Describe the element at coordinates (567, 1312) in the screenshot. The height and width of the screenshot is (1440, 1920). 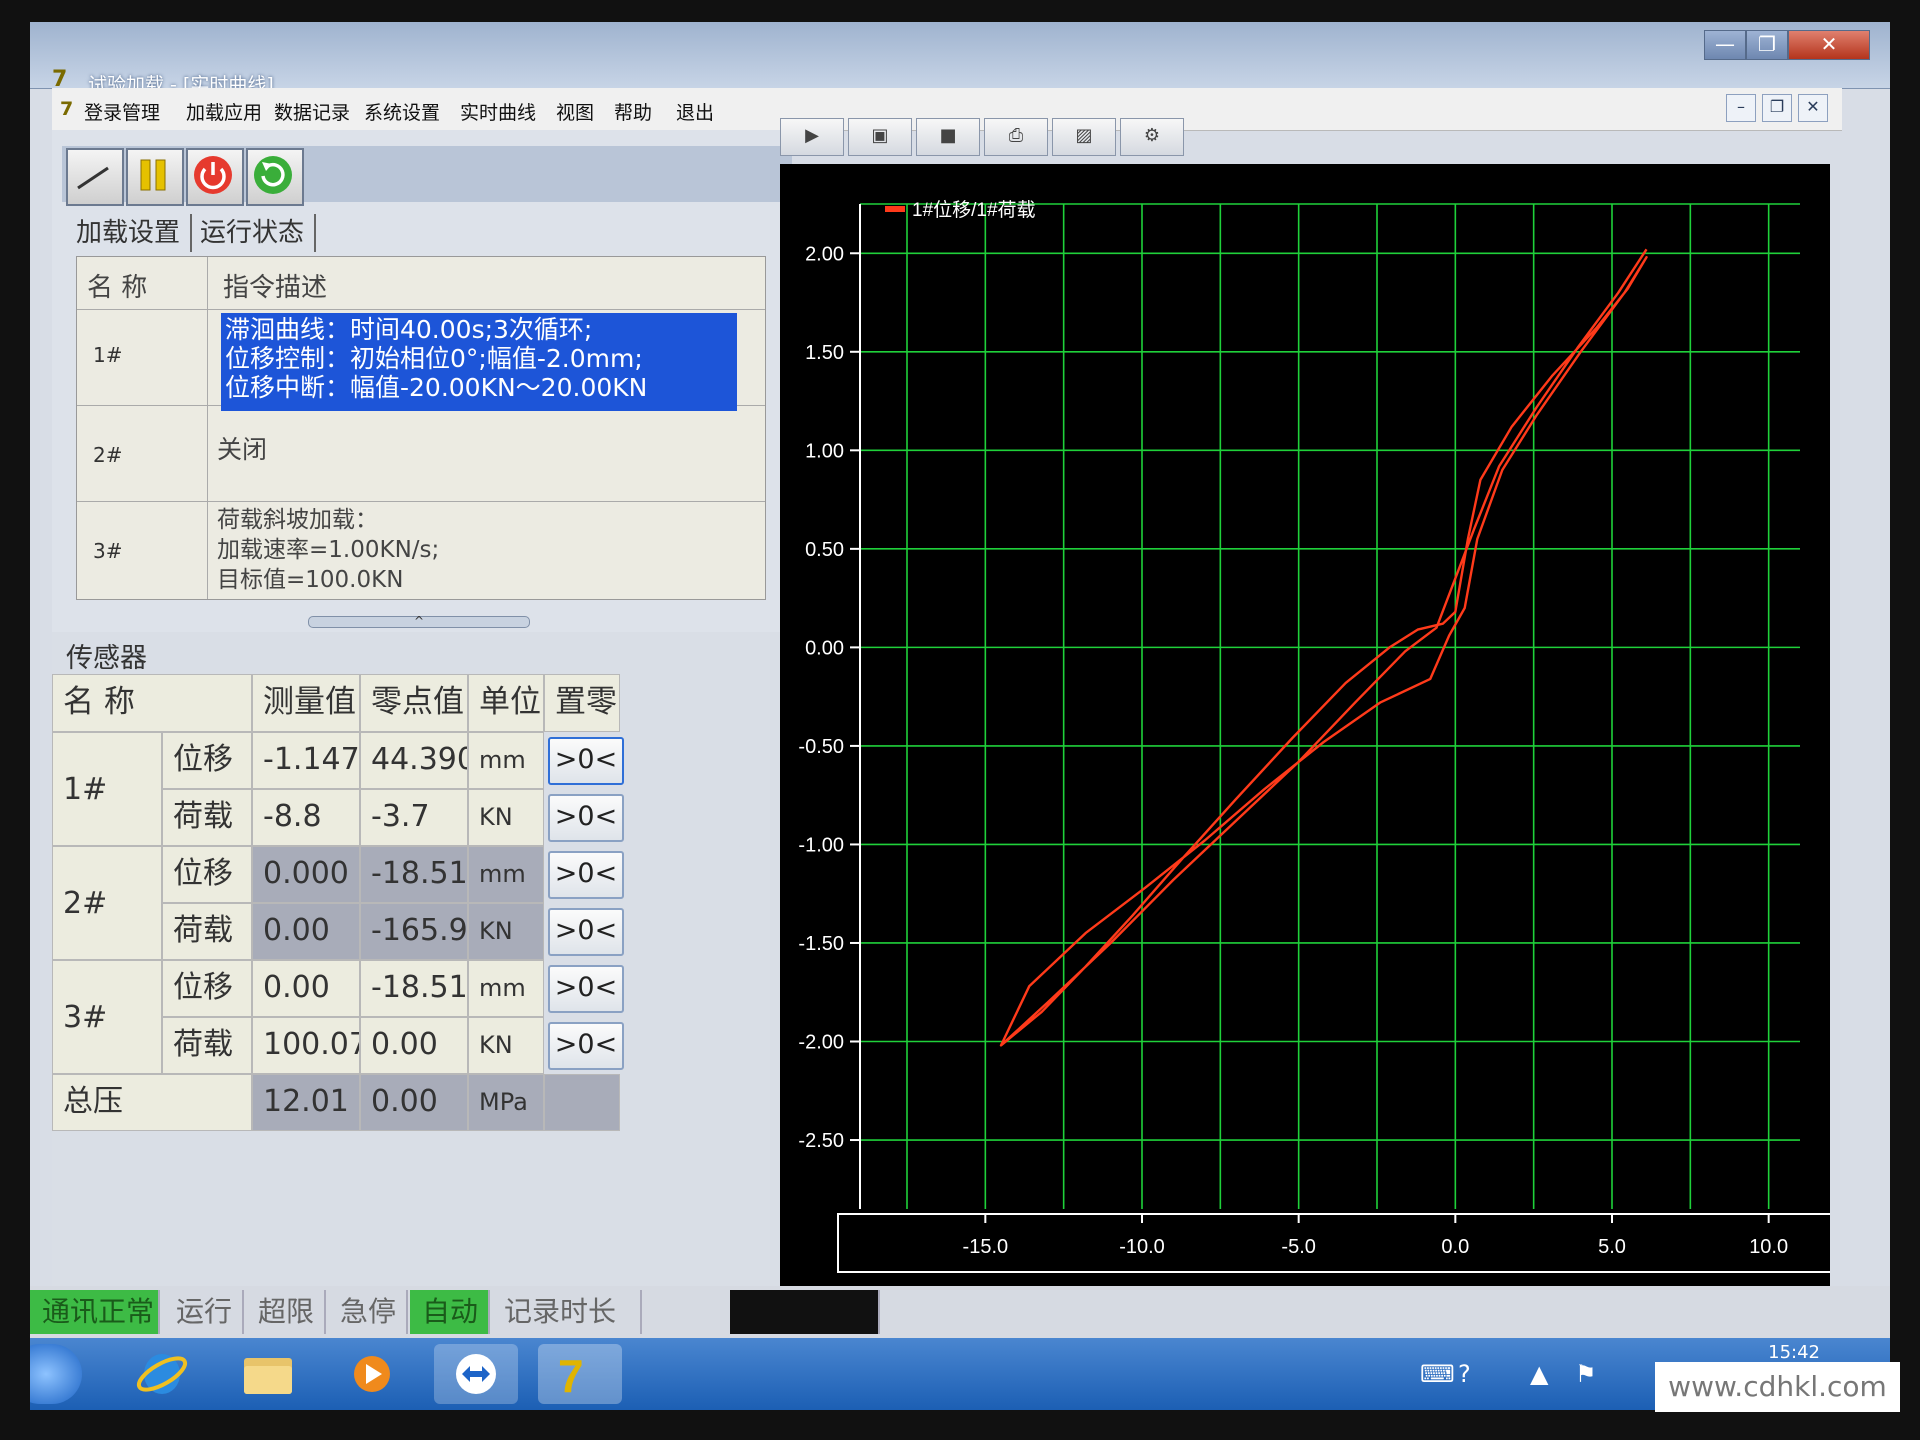
I see `status-record-duration-label: 记录时长` at that location.